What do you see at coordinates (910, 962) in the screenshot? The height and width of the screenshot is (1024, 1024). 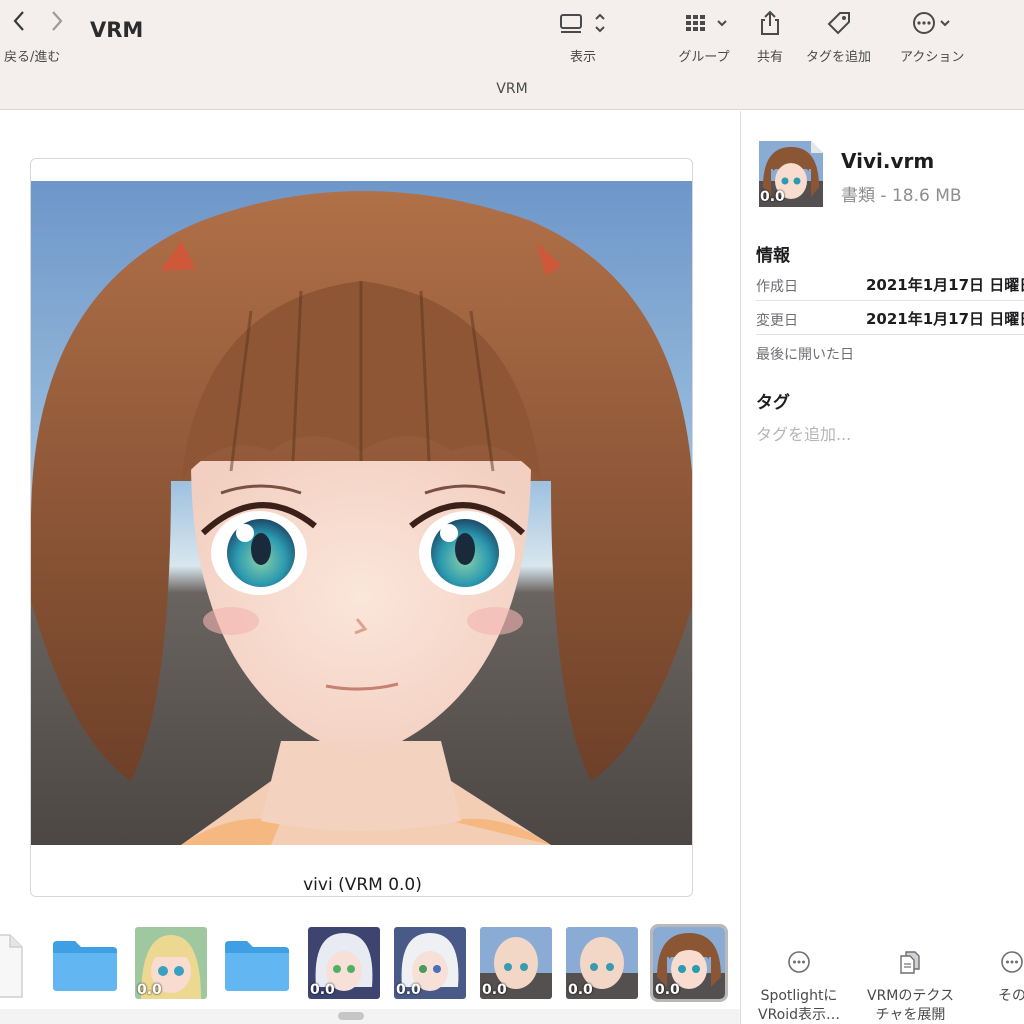 I see `documents-icon` at bounding box center [910, 962].